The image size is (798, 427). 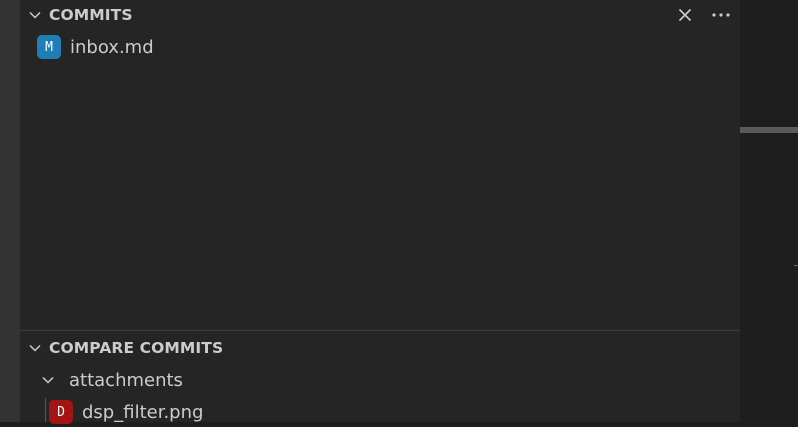 What do you see at coordinates (49, 47) in the screenshot?
I see `modified-badge: M` at bounding box center [49, 47].